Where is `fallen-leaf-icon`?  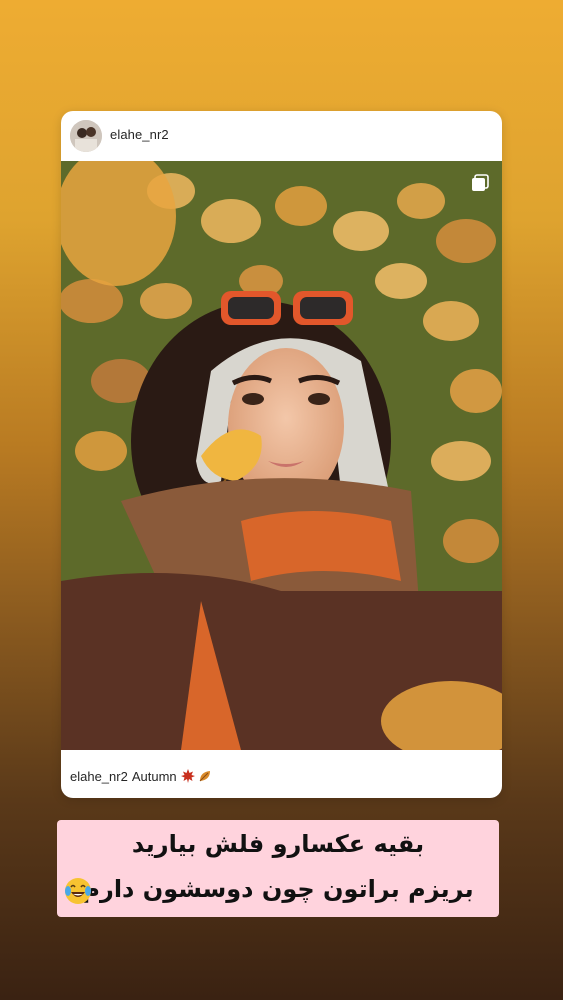 fallen-leaf-icon is located at coordinates (204, 776).